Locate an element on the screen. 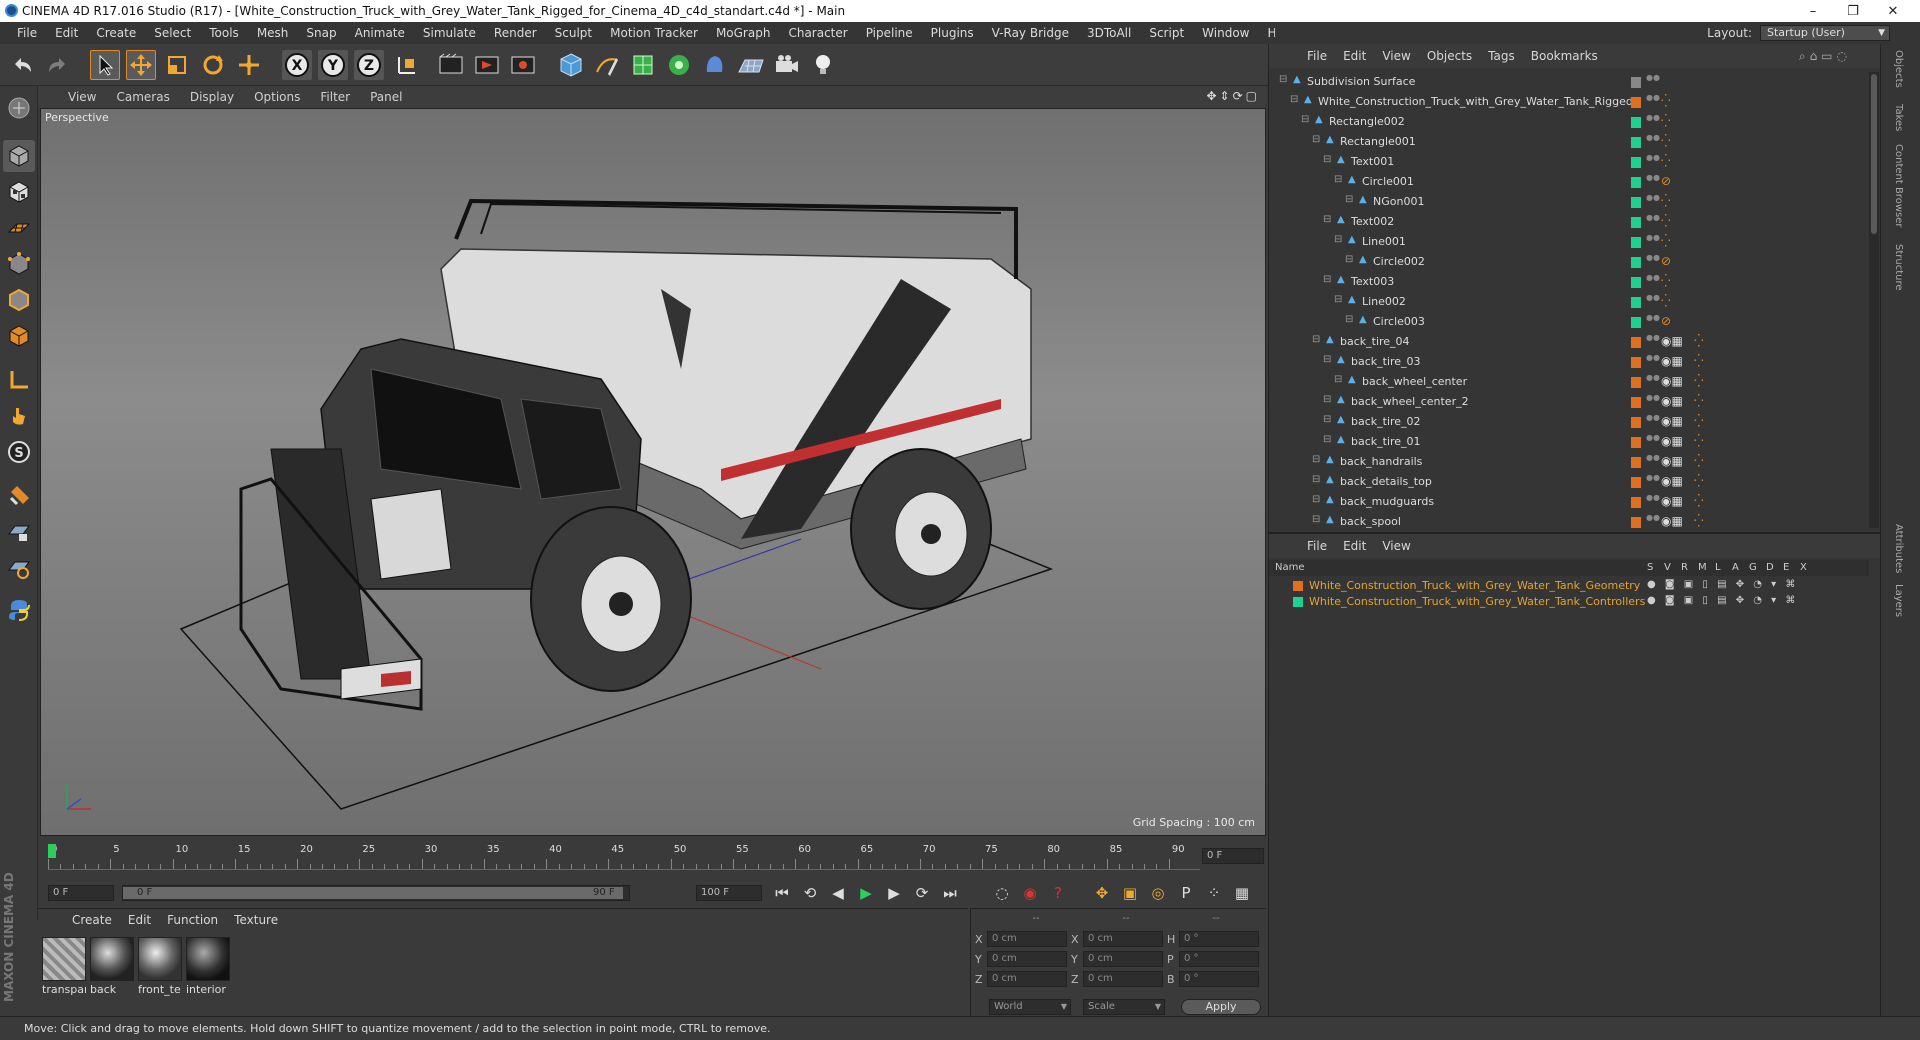 The width and height of the screenshot is (1920, 1040). menu-v-ray-bridge: V-Ray Bridge is located at coordinates (1030, 33).